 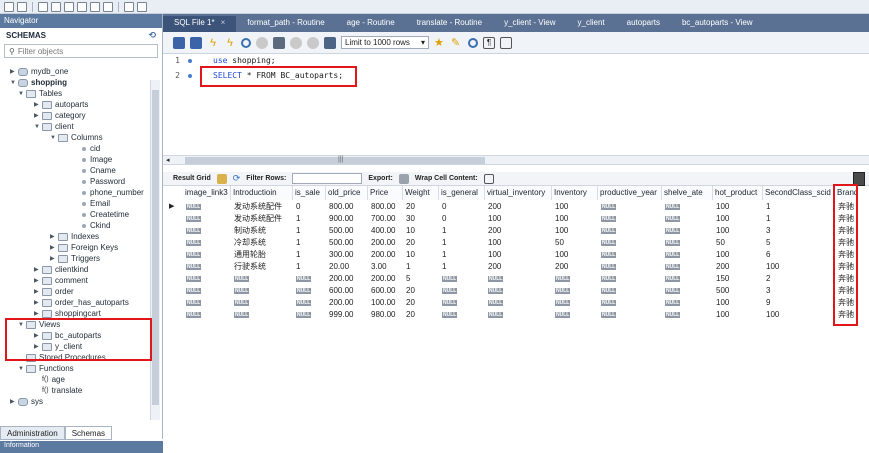 I want to click on create-function-icon, so click(x=108, y=6).